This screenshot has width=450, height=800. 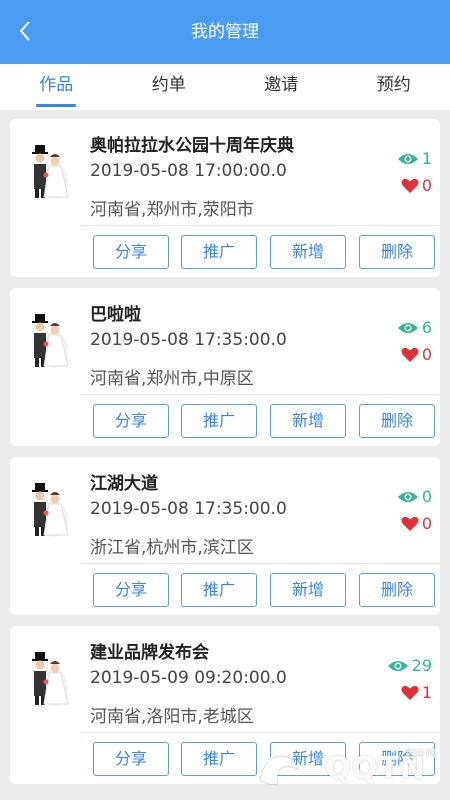 I want to click on tab-label: 约单, so click(x=168, y=85).